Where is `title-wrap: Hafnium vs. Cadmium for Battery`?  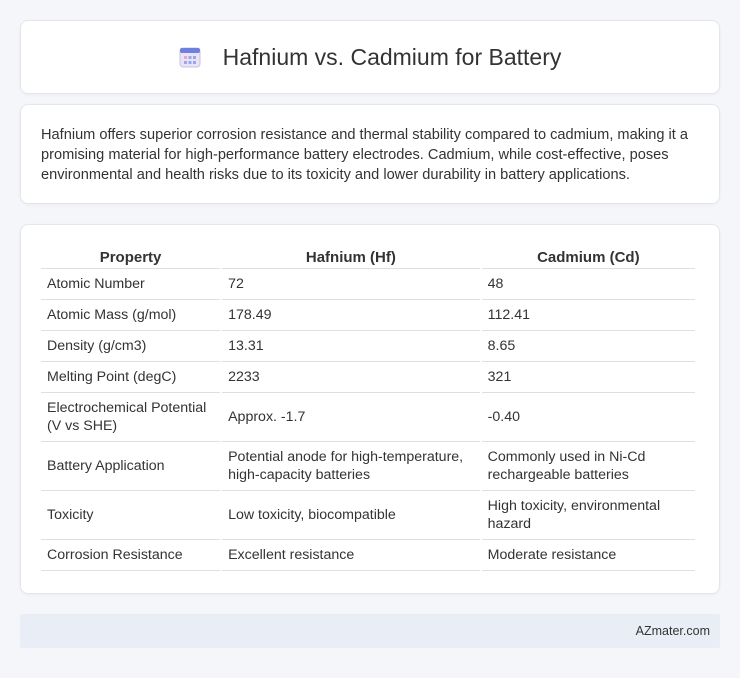 title-wrap: Hafnium vs. Cadmium for Battery is located at coordinates (370, 57).